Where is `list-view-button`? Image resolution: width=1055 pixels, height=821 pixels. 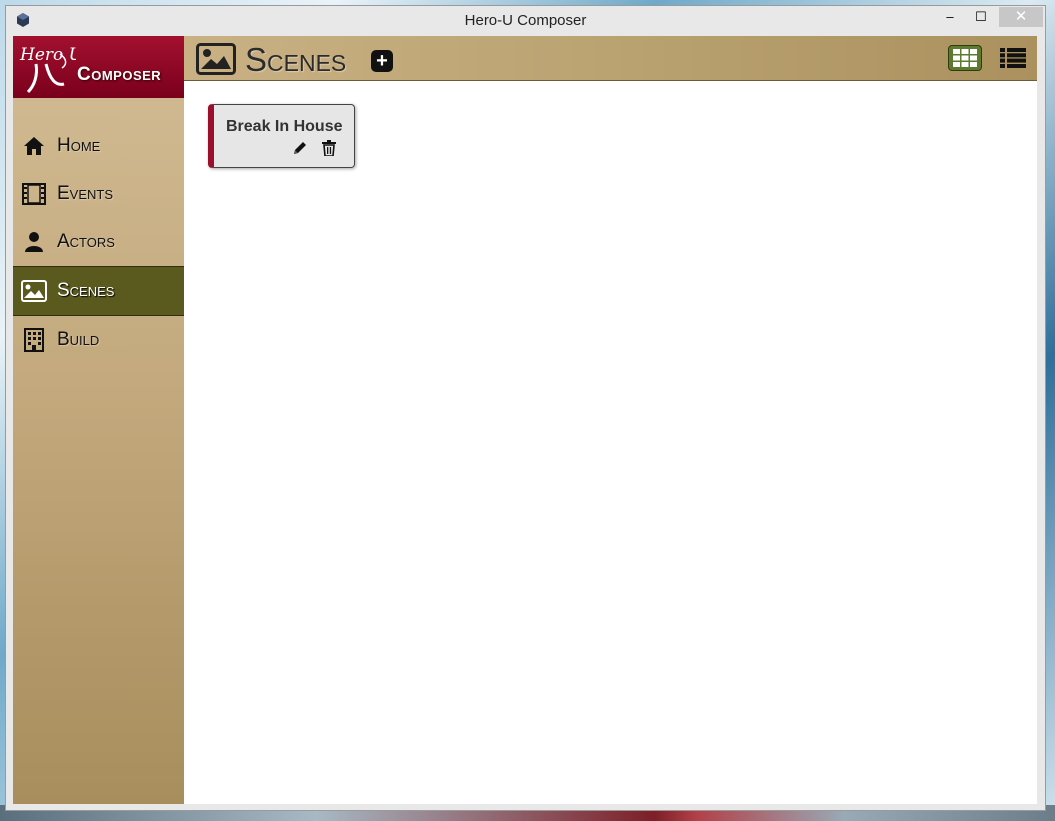
list-view-button is located at coordinates (1013, 58).